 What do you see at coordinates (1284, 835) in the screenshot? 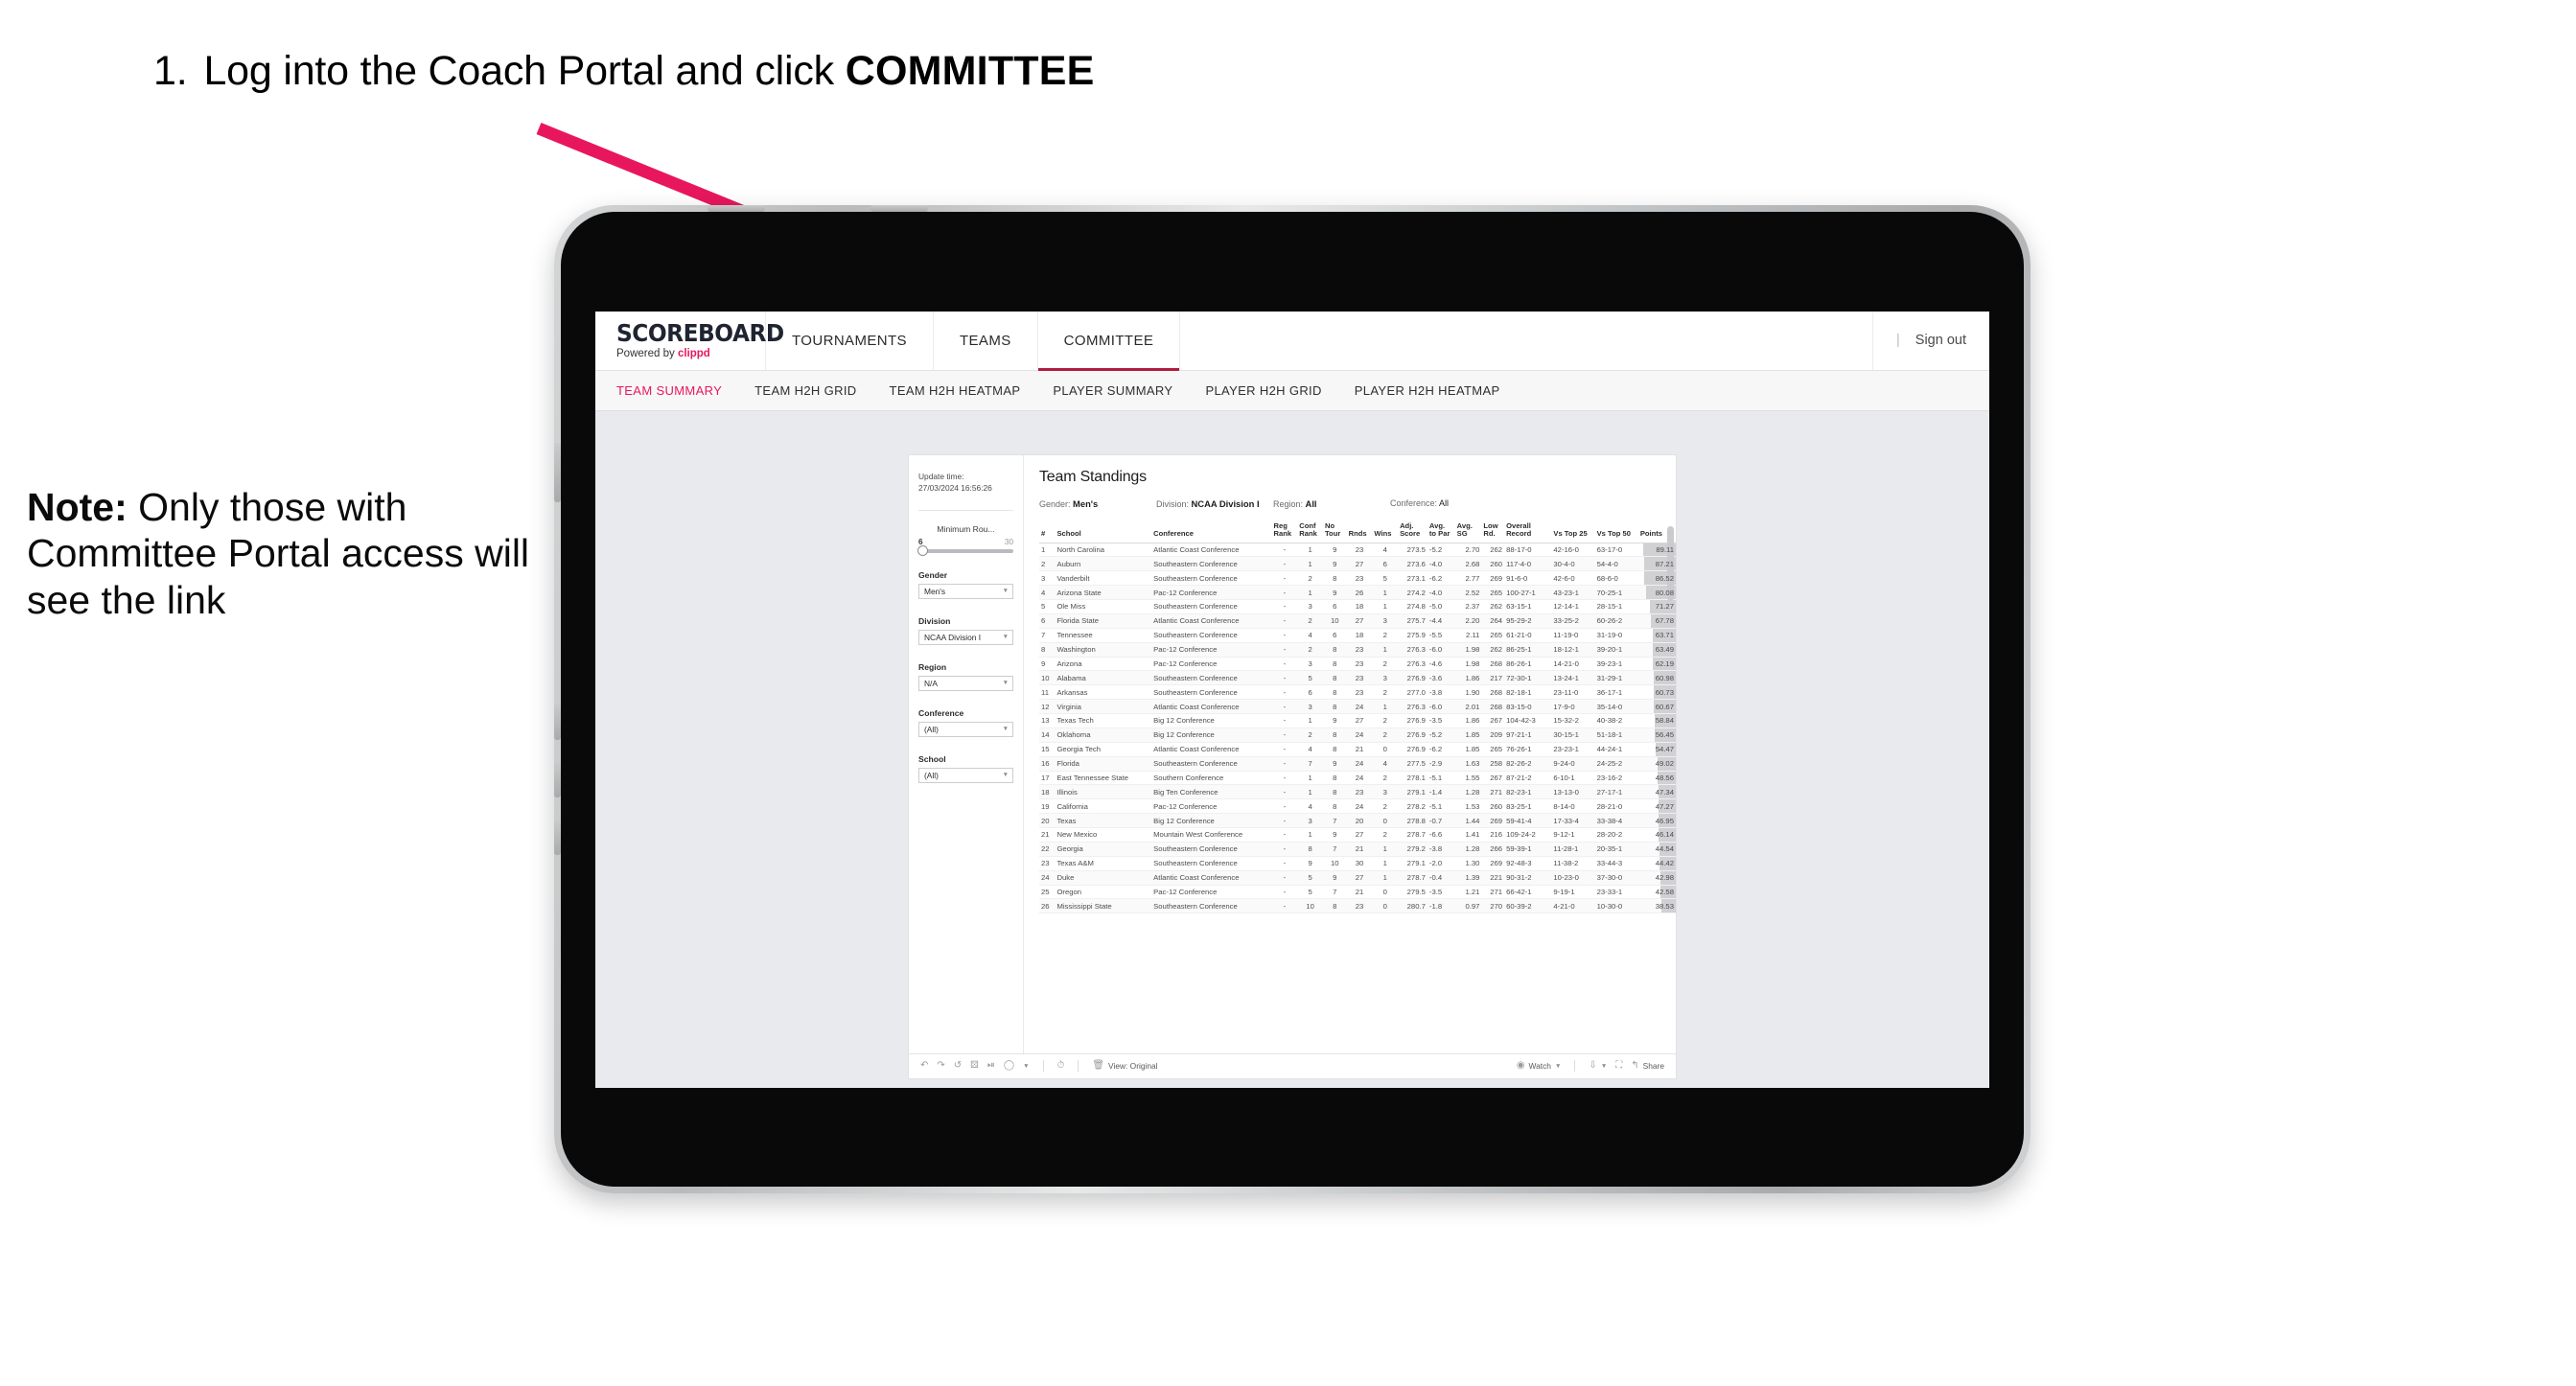
I see `reg-rank-cell: -` at bounding box center [1284, 835].